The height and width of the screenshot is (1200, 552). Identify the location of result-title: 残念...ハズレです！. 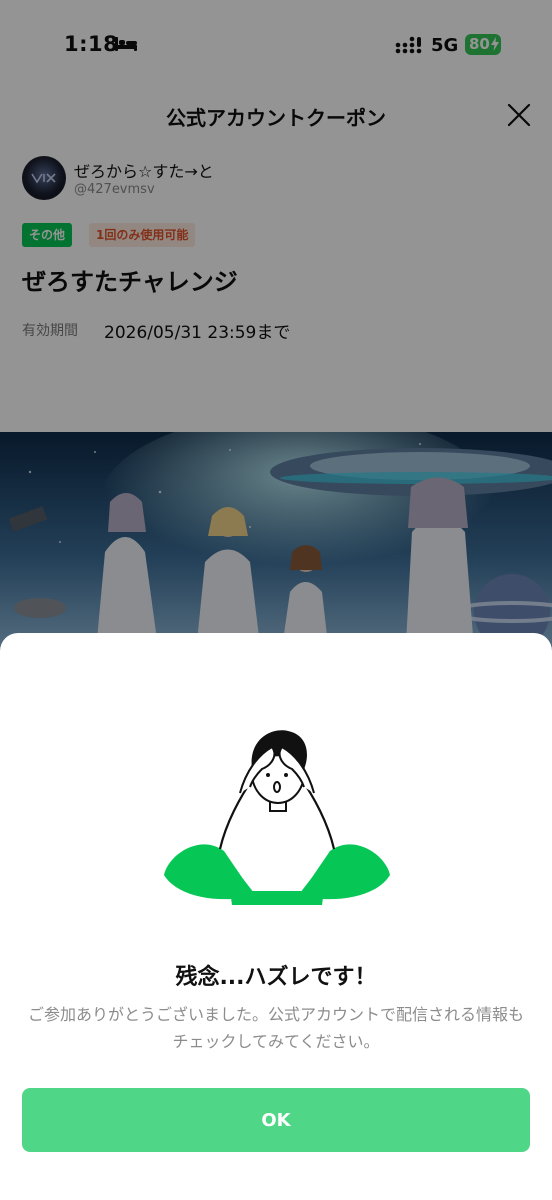
(276, 977).